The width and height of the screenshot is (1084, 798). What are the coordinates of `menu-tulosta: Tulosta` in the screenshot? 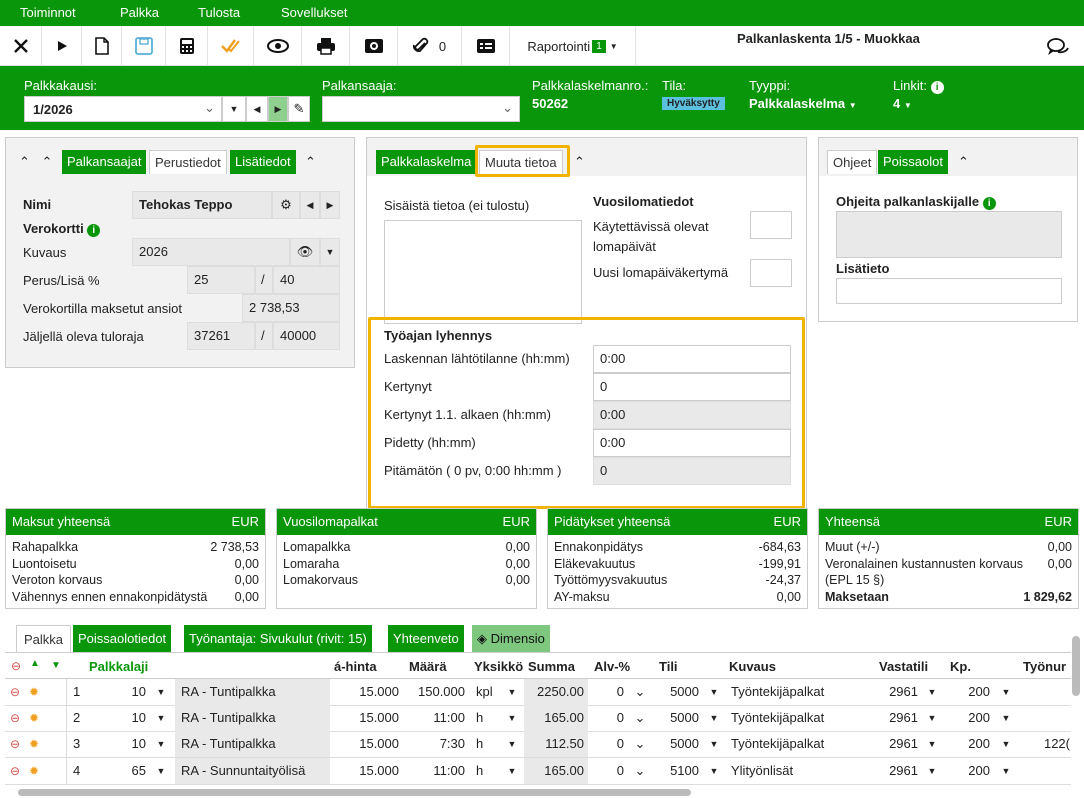 It's located at (219, 12).